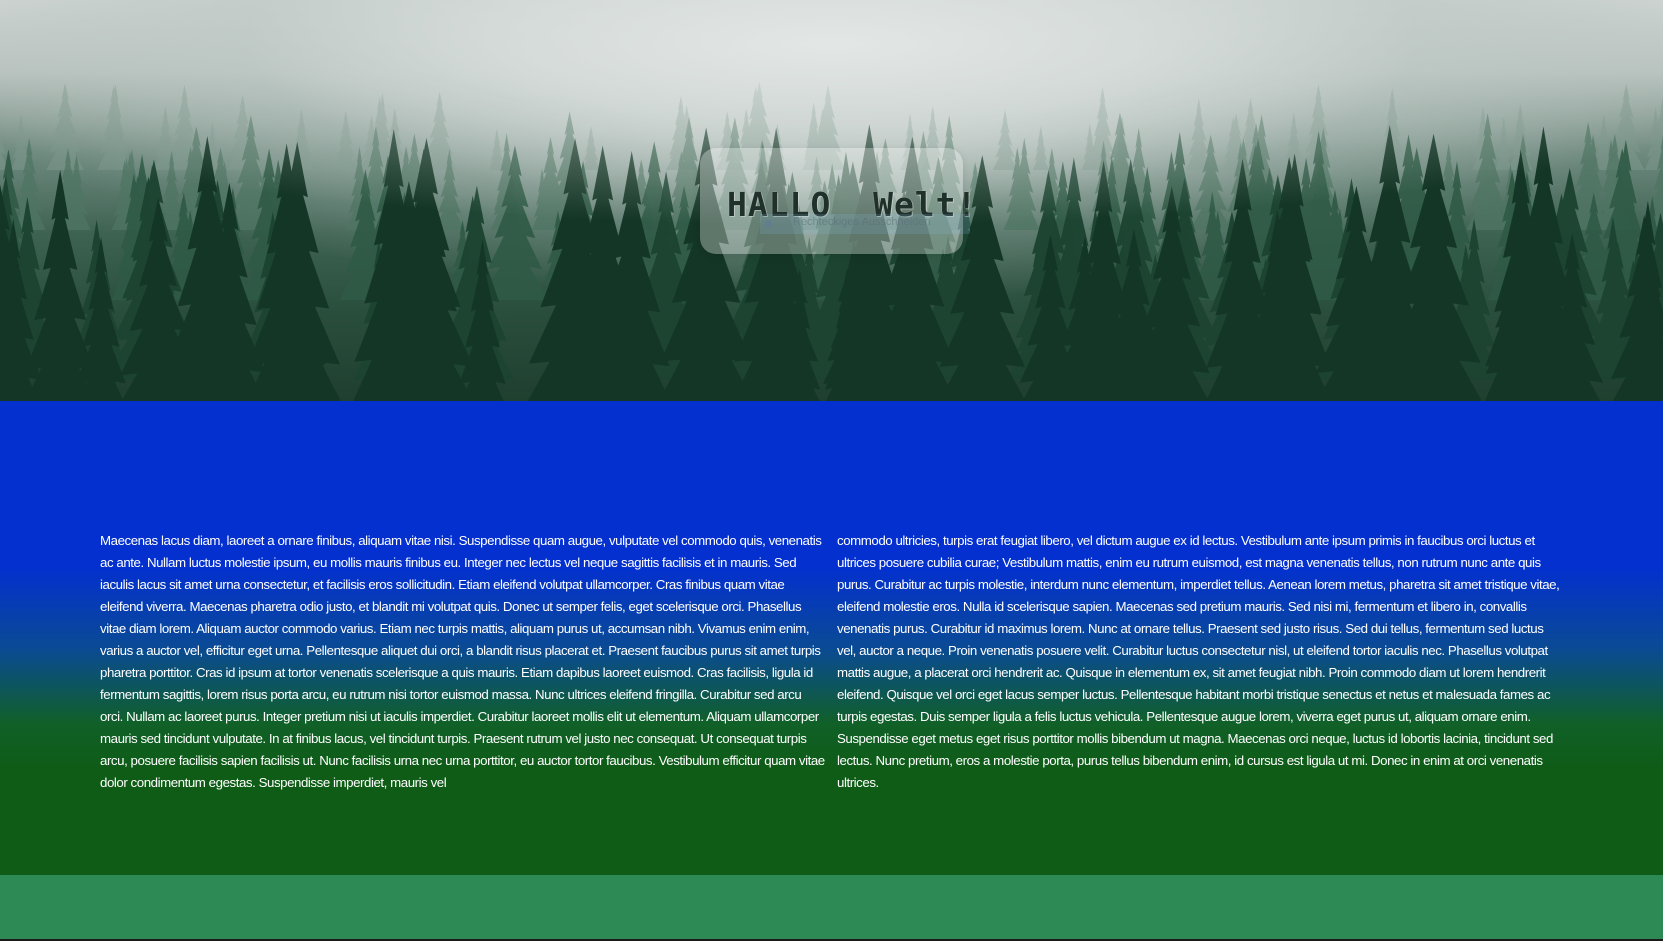 Image resolution: width=1663 pixels, height=941 pixels. Describe the element at coordinates (838, 201) in the screenshot. I see `title-card: HALLO Welt! Rechteckiges Ausschneiden` at that location.